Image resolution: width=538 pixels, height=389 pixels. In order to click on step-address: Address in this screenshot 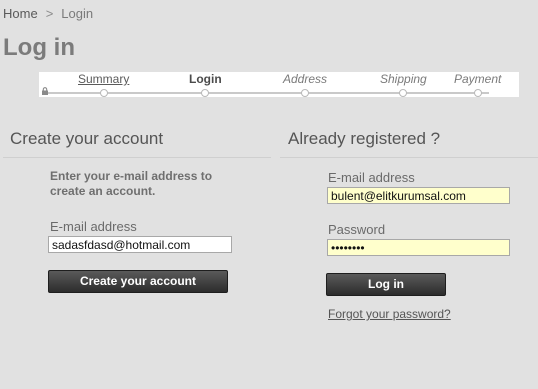, I will do `click(305, 84)`.